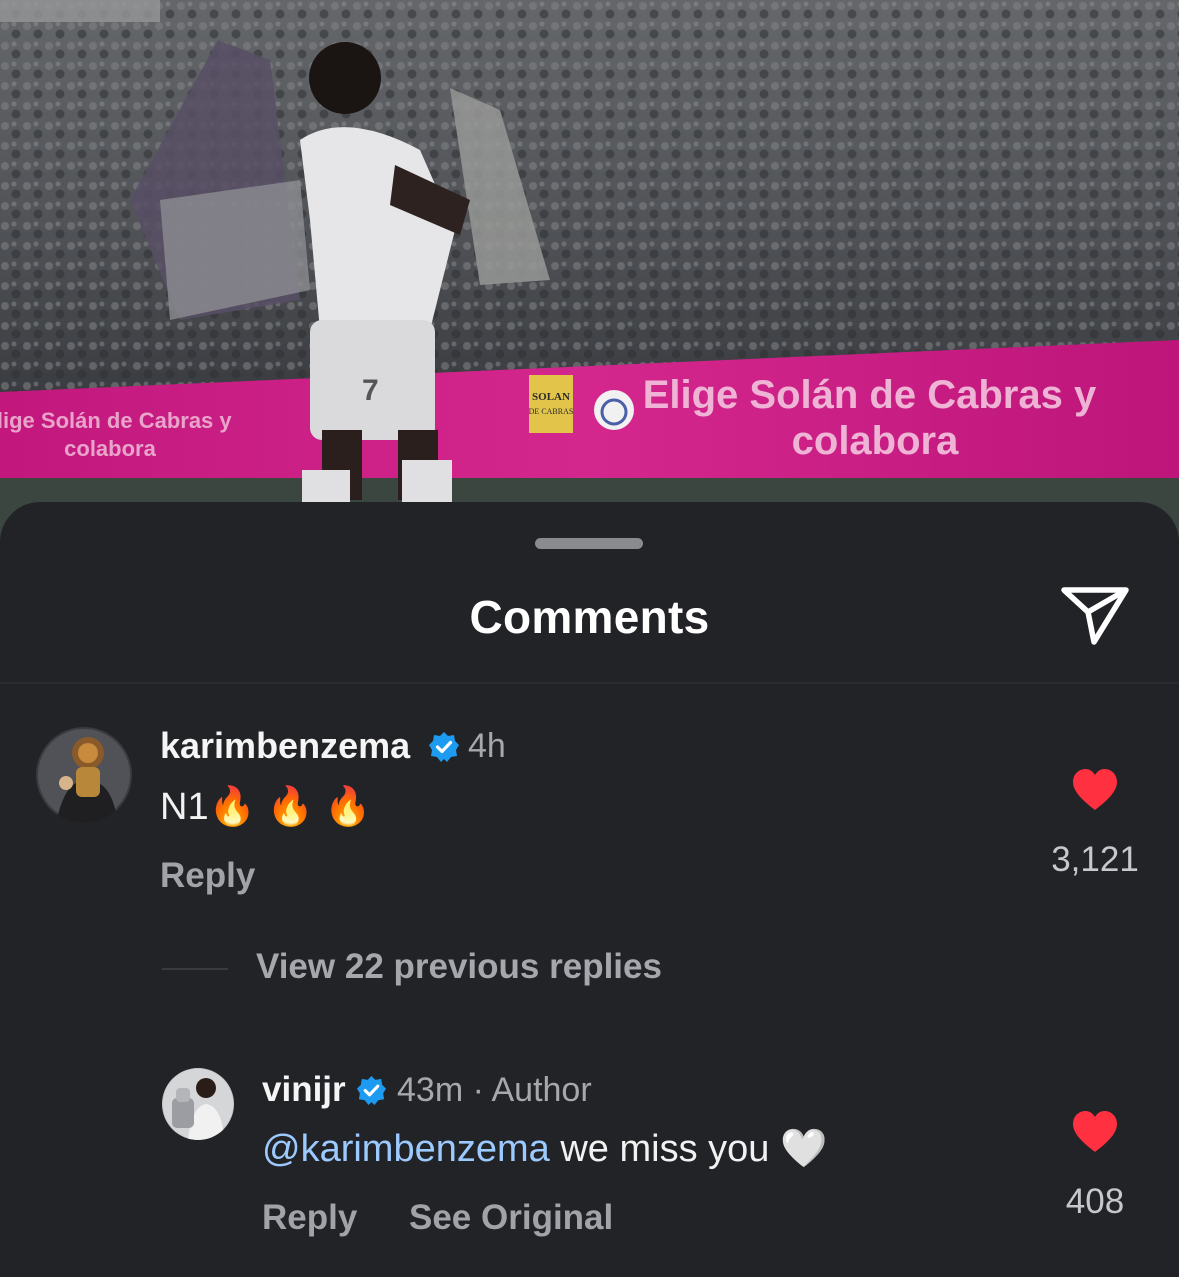 Image resolution: width=1179 pixels, height=1277 pixels. Describe the element at coordinates (589, 617) in the screenshot. I see `sheet-title: Comments` at that location.